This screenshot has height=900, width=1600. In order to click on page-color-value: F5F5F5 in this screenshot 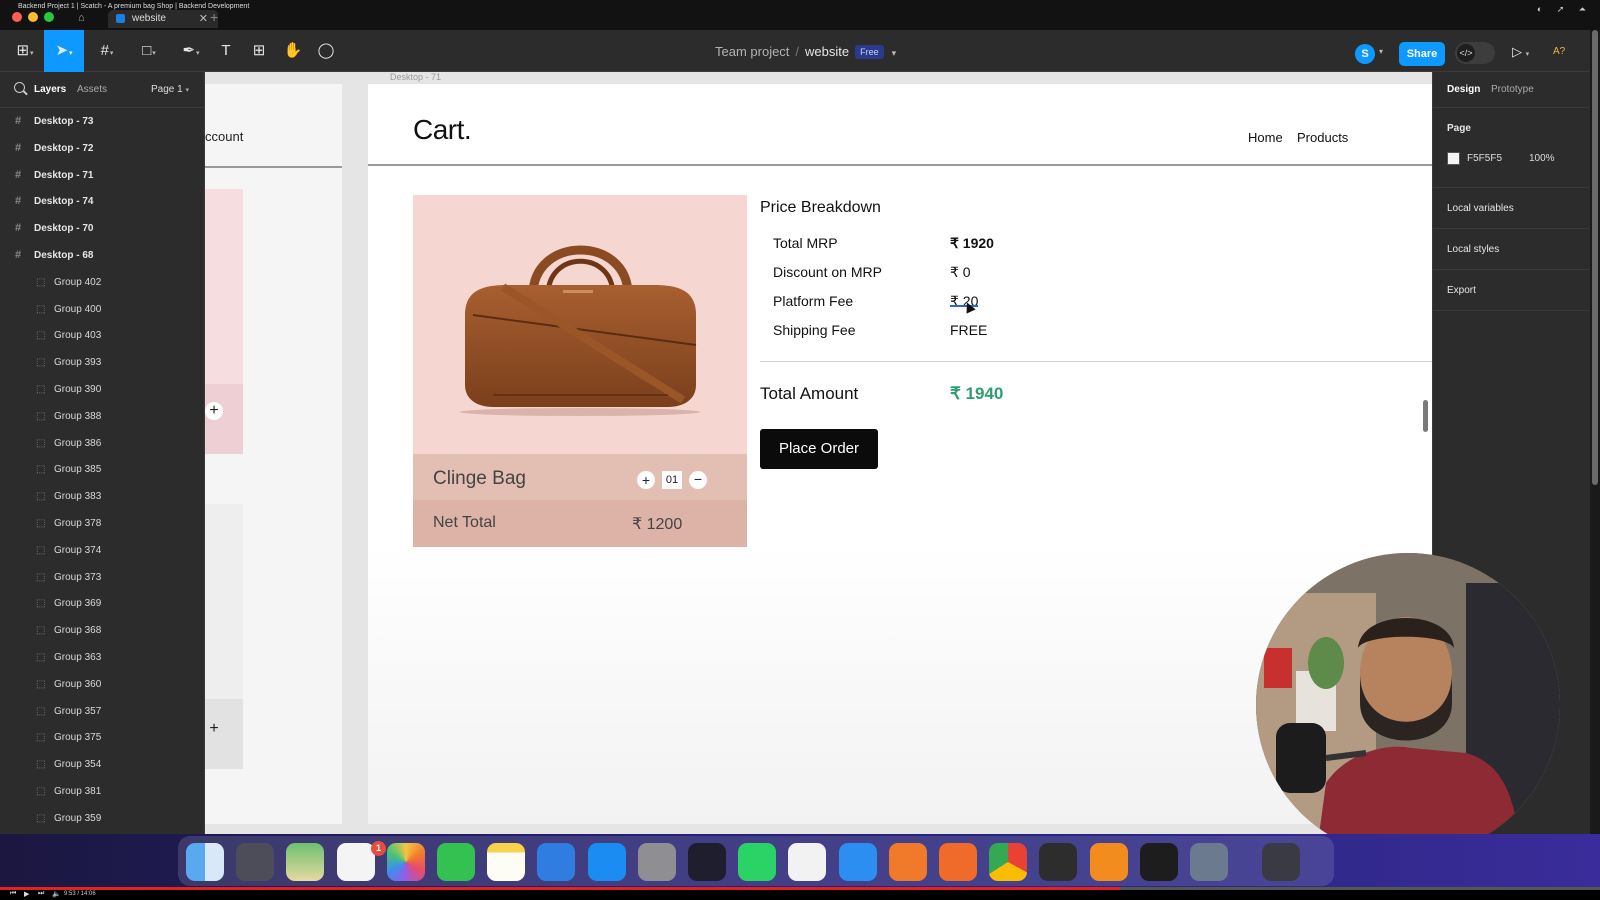, I will do `click(1484, 158)`.